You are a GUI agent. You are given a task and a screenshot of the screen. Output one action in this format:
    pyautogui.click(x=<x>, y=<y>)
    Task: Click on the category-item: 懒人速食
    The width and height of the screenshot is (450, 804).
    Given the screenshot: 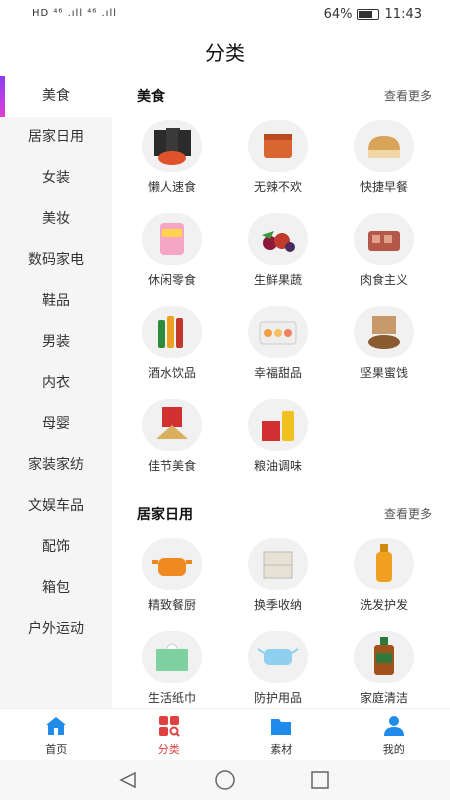 What is the action you would take?
    pyautogui.click(x=172, y=160)
    